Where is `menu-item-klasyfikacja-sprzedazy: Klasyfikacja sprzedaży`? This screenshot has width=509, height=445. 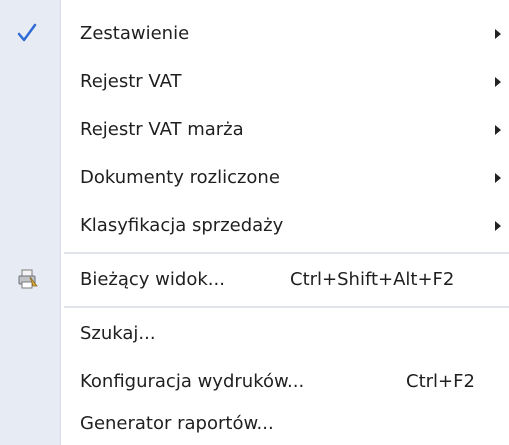 menu-item-klasyfikacja-sprzedazy: Klasyfikacja sprzedaży is located at coordinates (254, 226).